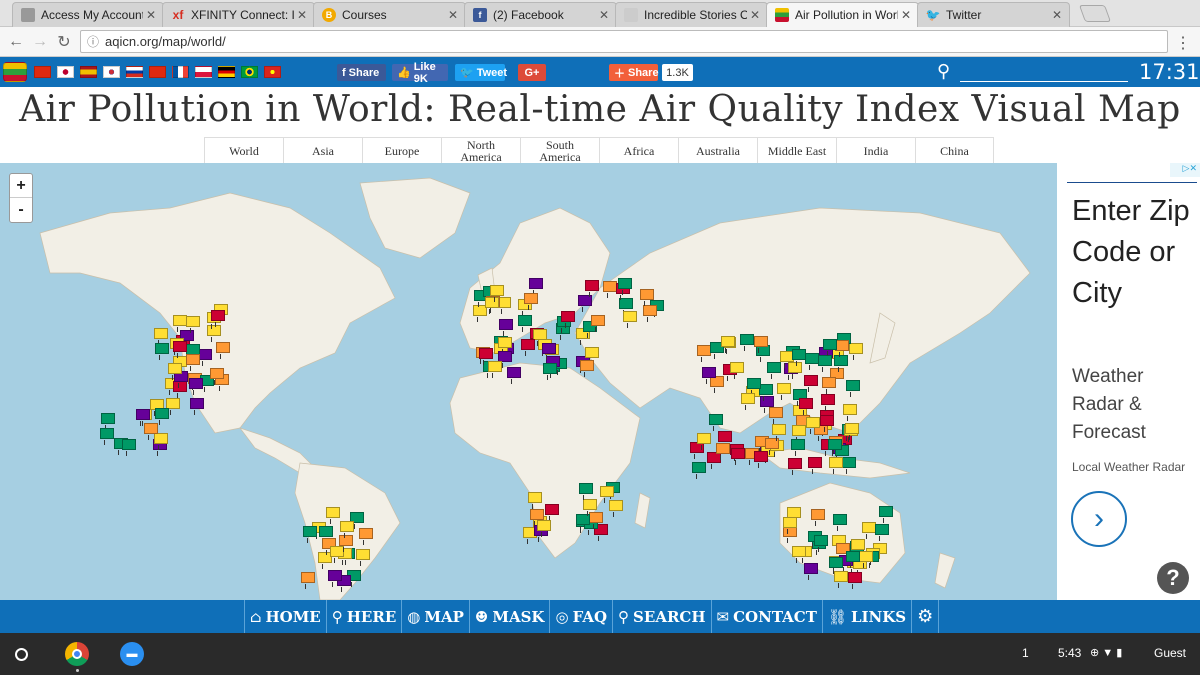  I want to click on addthis-share-button: ＋ Share, so click(634, 72).